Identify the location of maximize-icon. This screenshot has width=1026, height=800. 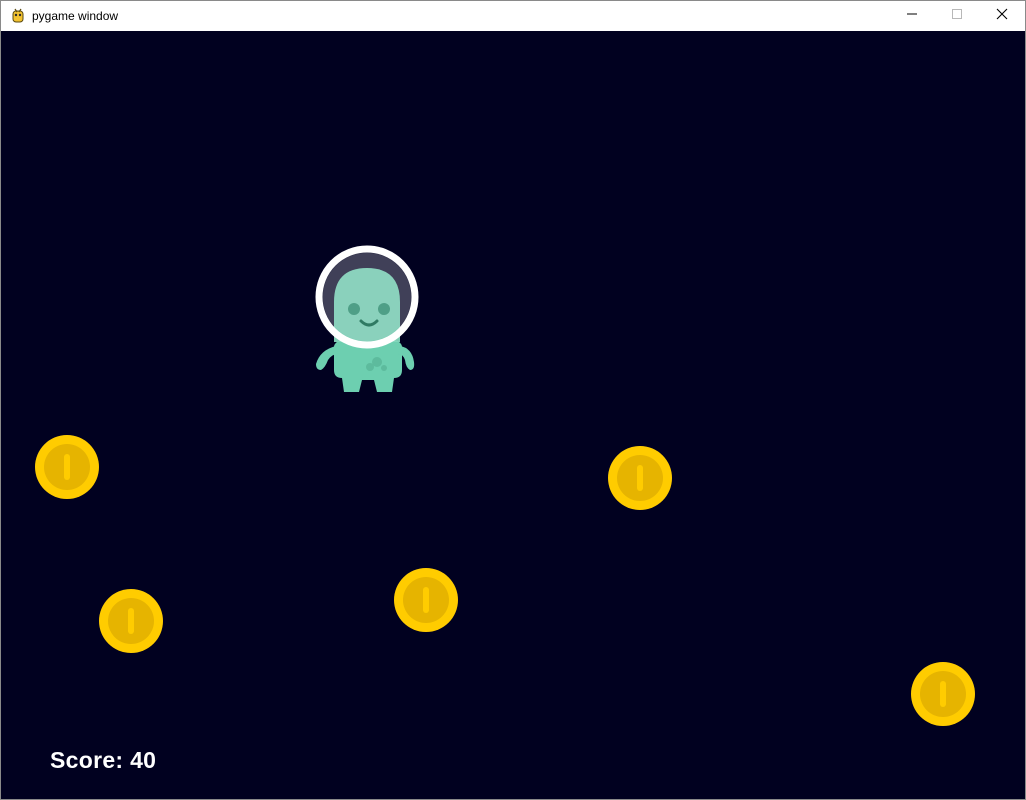
(957, 16).